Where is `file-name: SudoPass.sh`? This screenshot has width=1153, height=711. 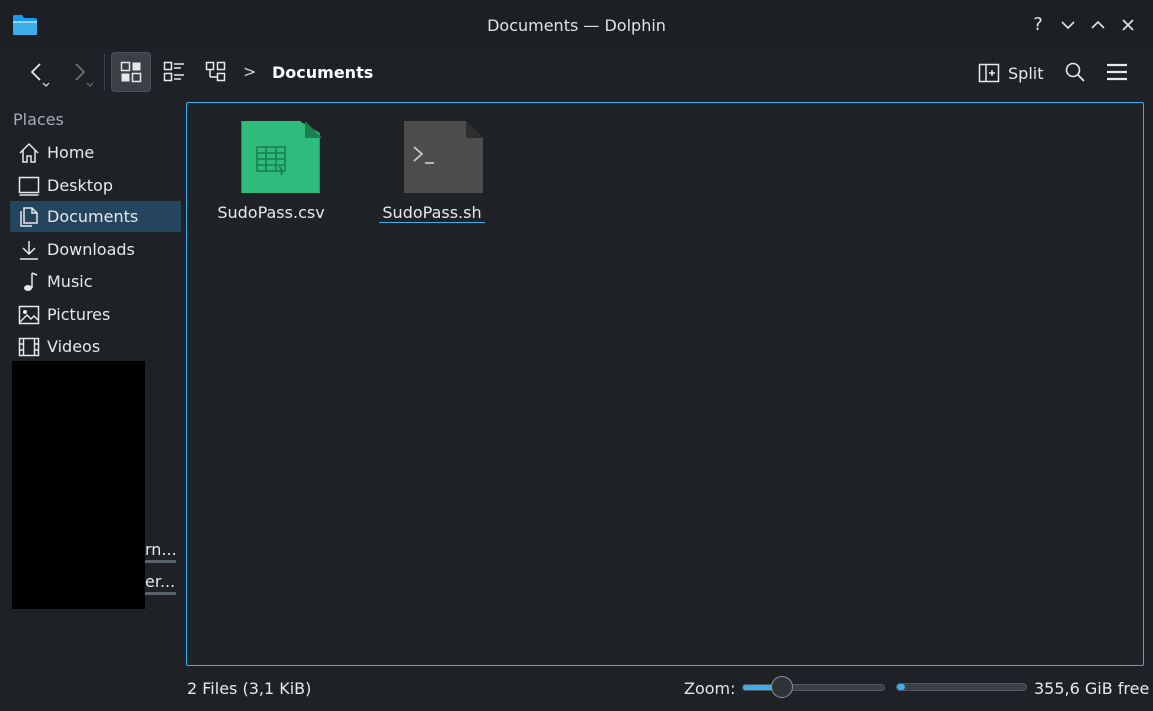
file-name: SudoPass.sh is located at coordinates (432, 213).